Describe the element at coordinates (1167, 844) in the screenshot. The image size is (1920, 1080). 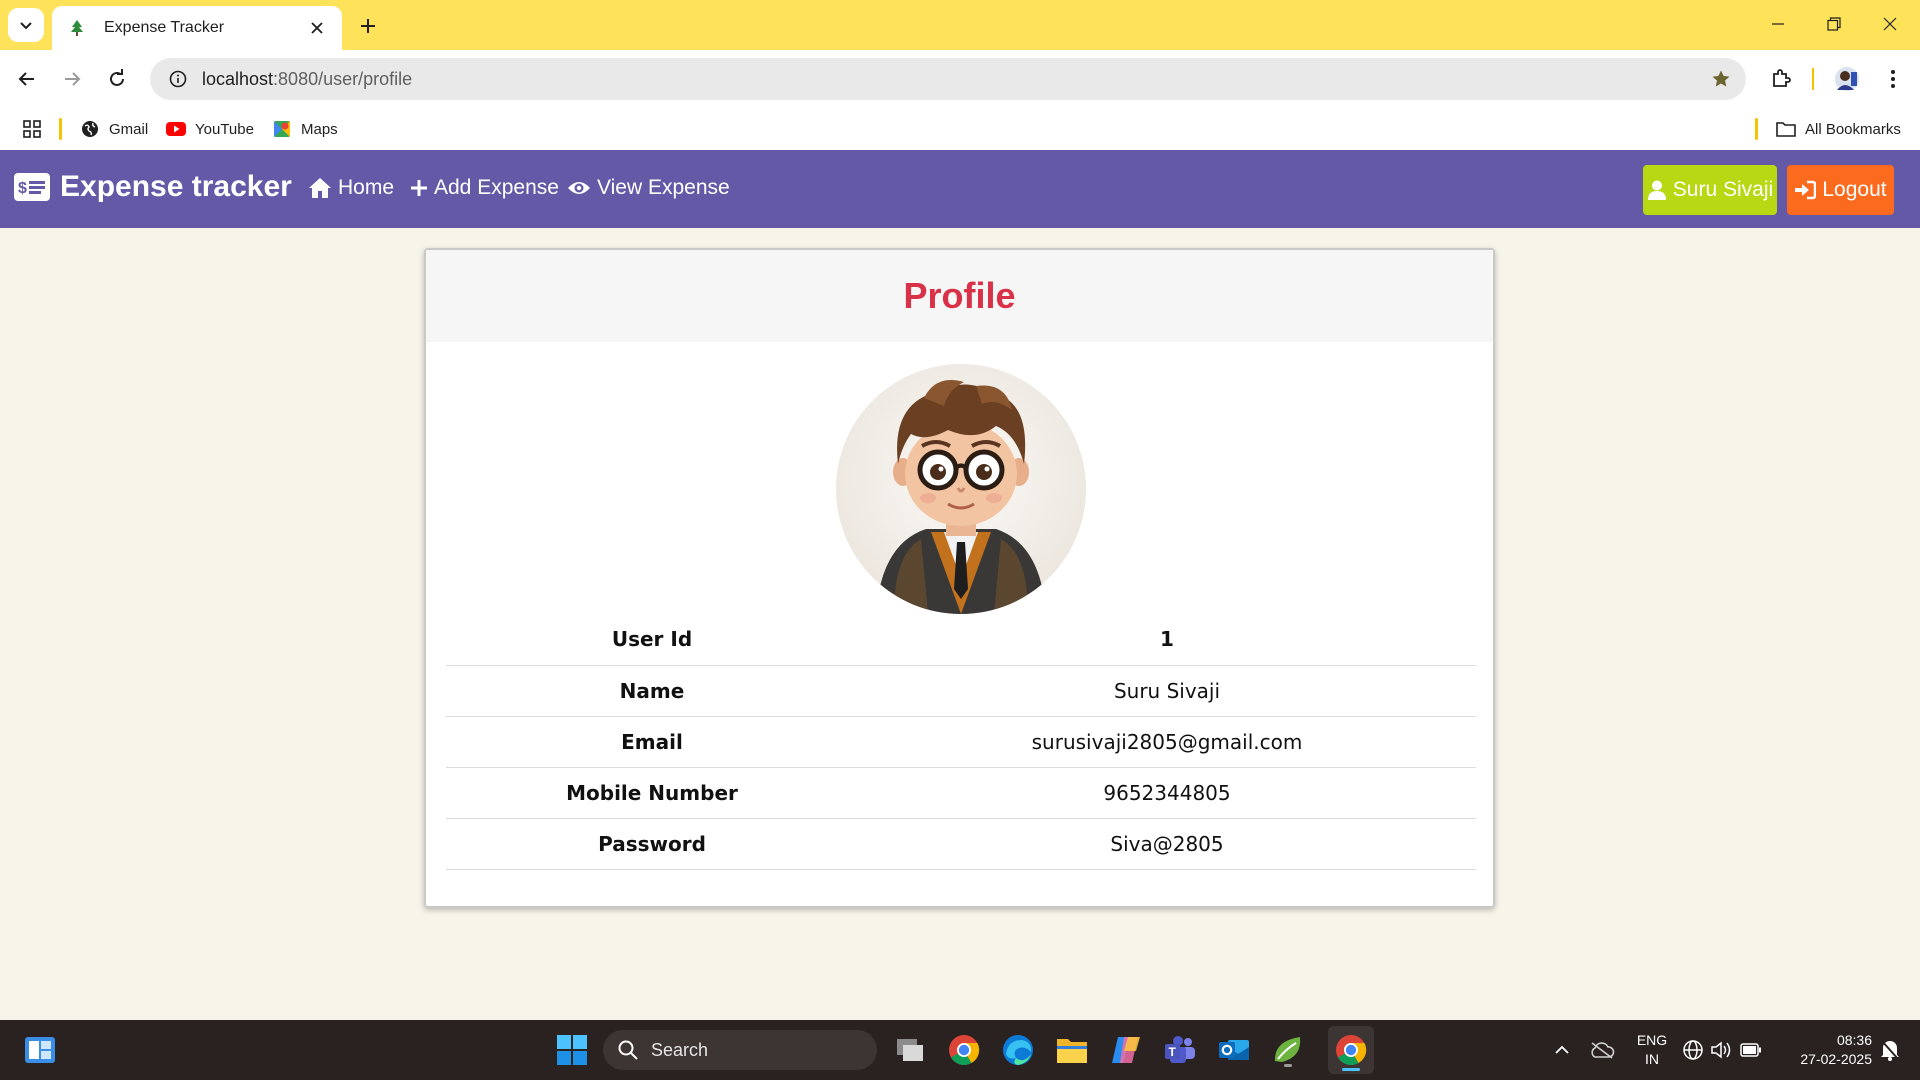
I see `password-value: Siva@2805` at that location.